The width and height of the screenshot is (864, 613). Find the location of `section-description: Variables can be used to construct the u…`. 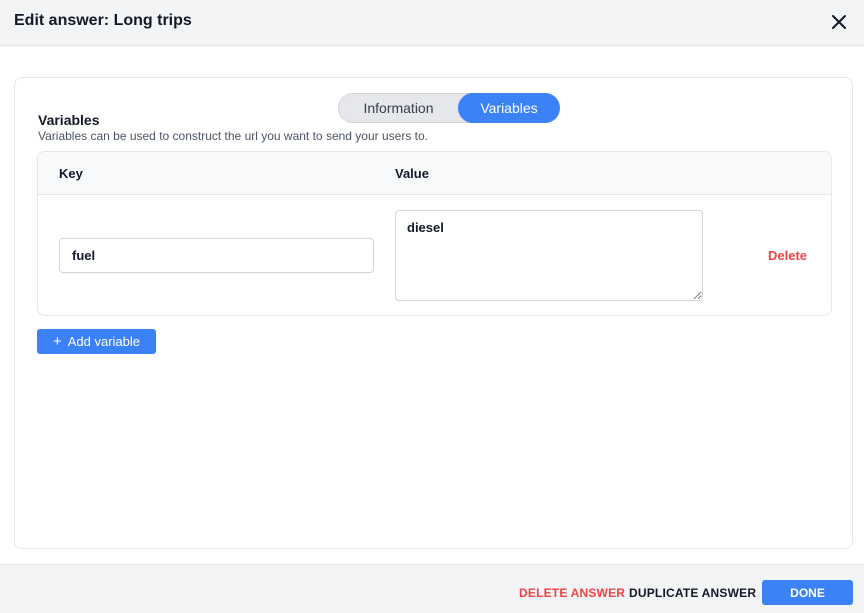

section-description: Variables can be used to construct the u… is located at coordinates (233, 136).